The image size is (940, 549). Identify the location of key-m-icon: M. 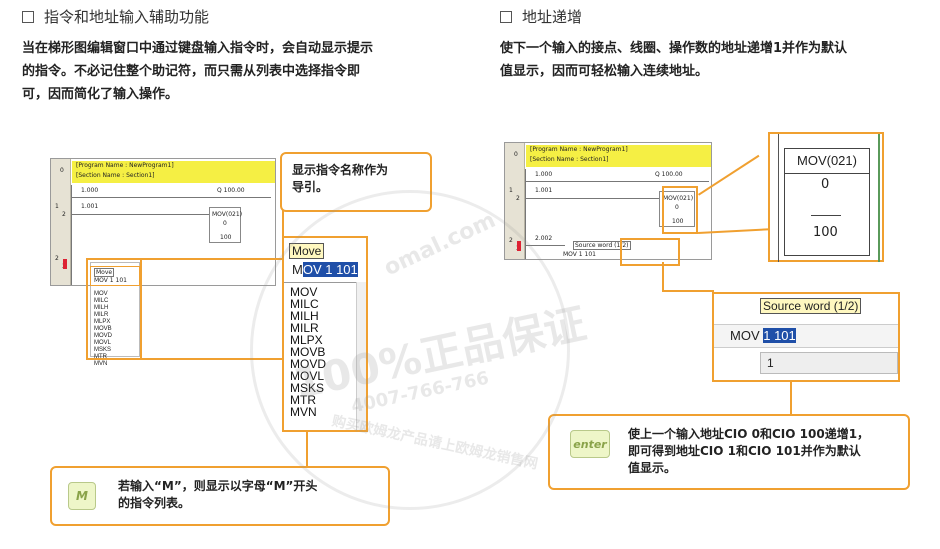
(82, 496).